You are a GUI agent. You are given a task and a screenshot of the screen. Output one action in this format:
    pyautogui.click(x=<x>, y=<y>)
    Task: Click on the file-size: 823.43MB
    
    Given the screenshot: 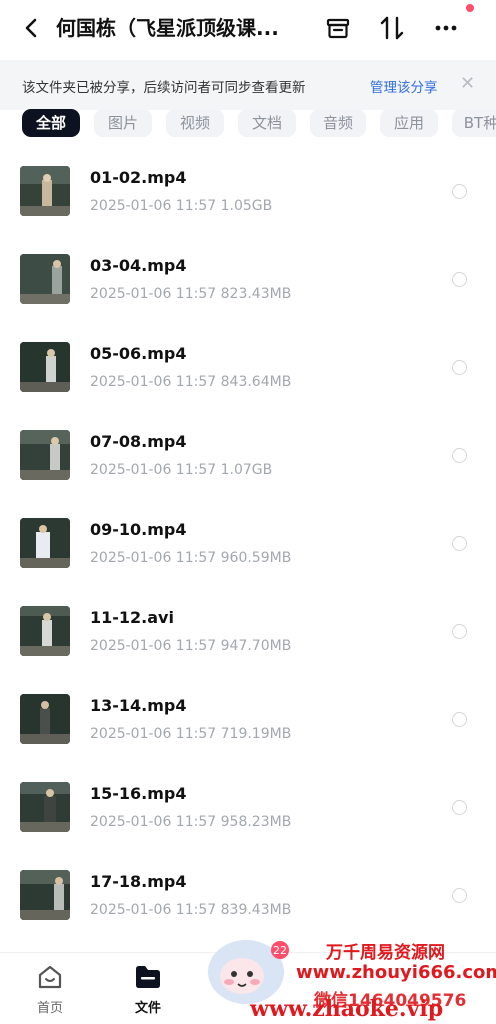 What is the action you would take?
    pyautogui.click(x=256, y=294)
    